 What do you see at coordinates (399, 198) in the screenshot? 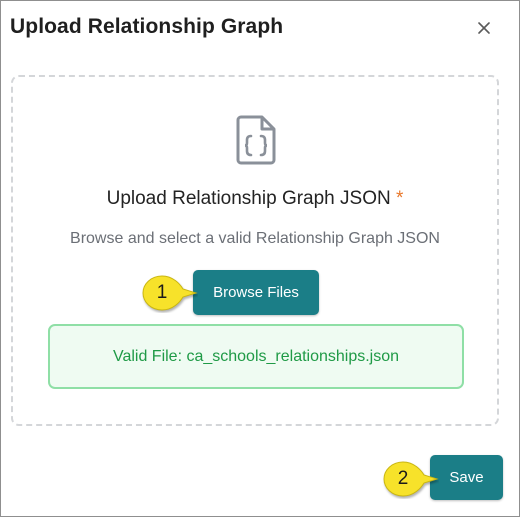
I see `required-marker: *` at bounding box center [399, 198].